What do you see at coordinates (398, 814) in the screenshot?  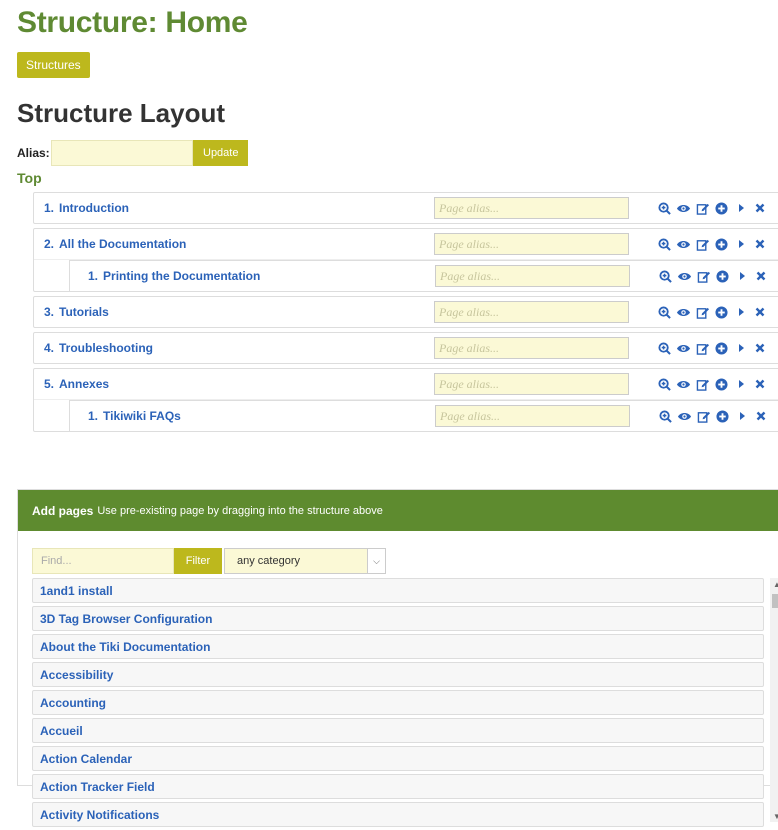 I see `page-list-item: Activity Notifications` at bounding box center [398, 814].